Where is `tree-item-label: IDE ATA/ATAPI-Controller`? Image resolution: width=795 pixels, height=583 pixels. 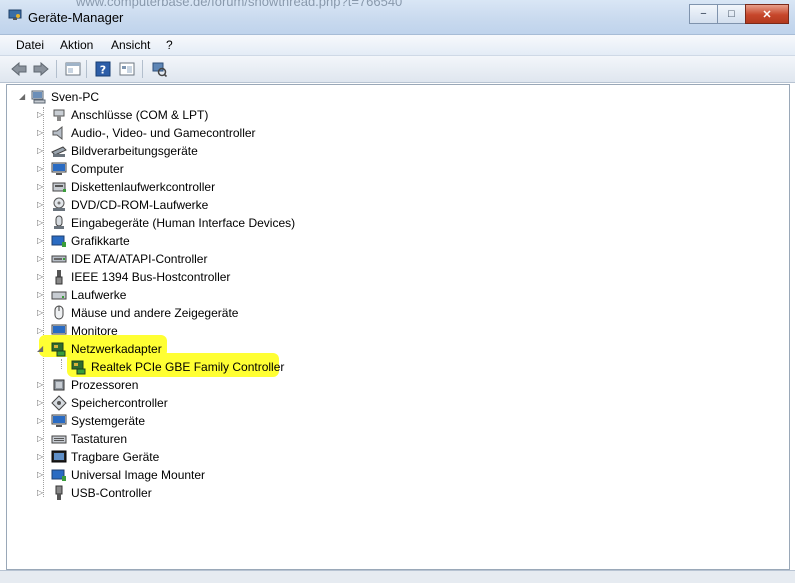 tree-item-label: IDE ATA/ATAPI-Controller is located at coordinates (139, 259).